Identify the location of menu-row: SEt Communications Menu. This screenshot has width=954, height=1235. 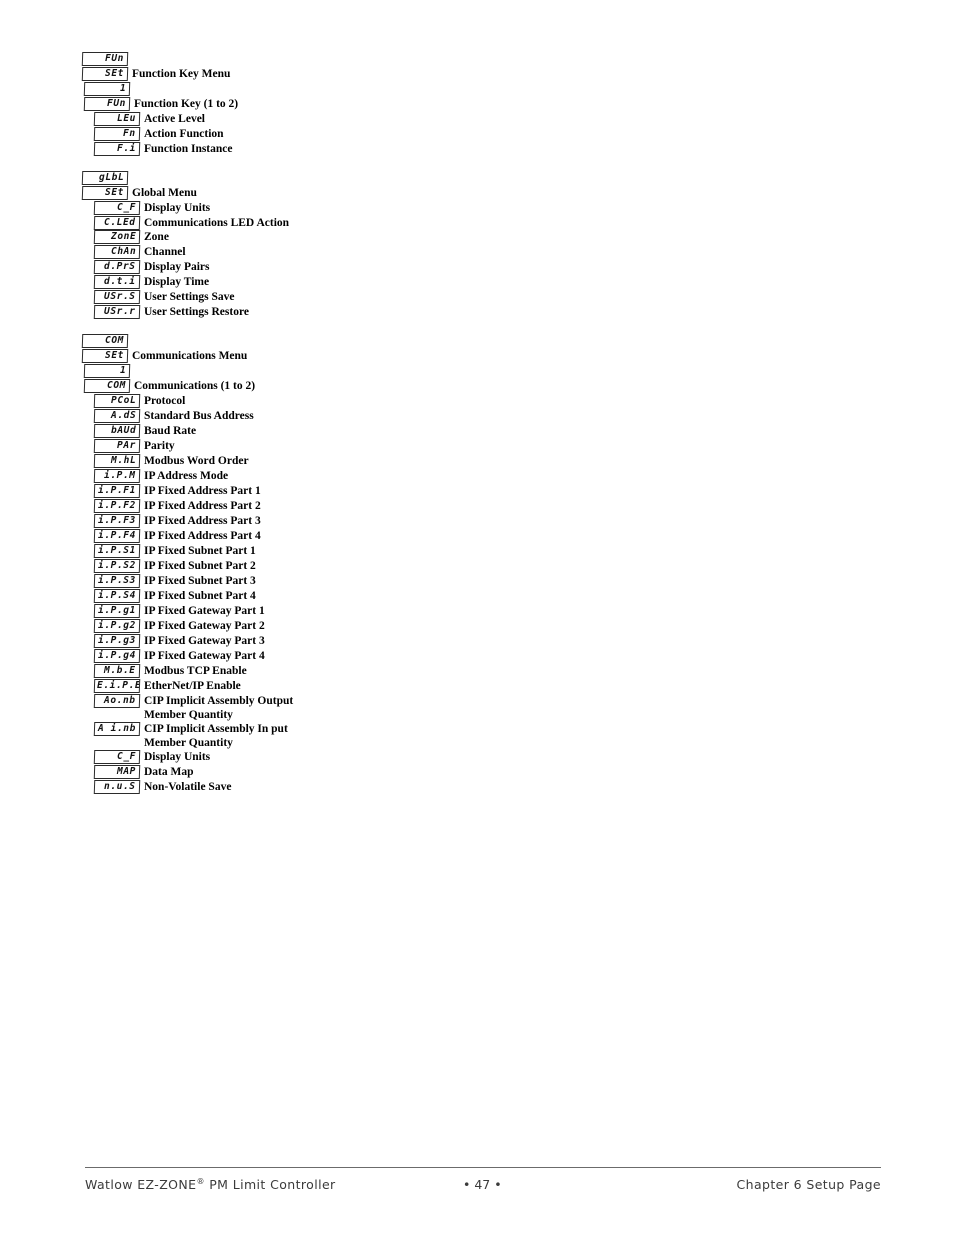
(321, 356).